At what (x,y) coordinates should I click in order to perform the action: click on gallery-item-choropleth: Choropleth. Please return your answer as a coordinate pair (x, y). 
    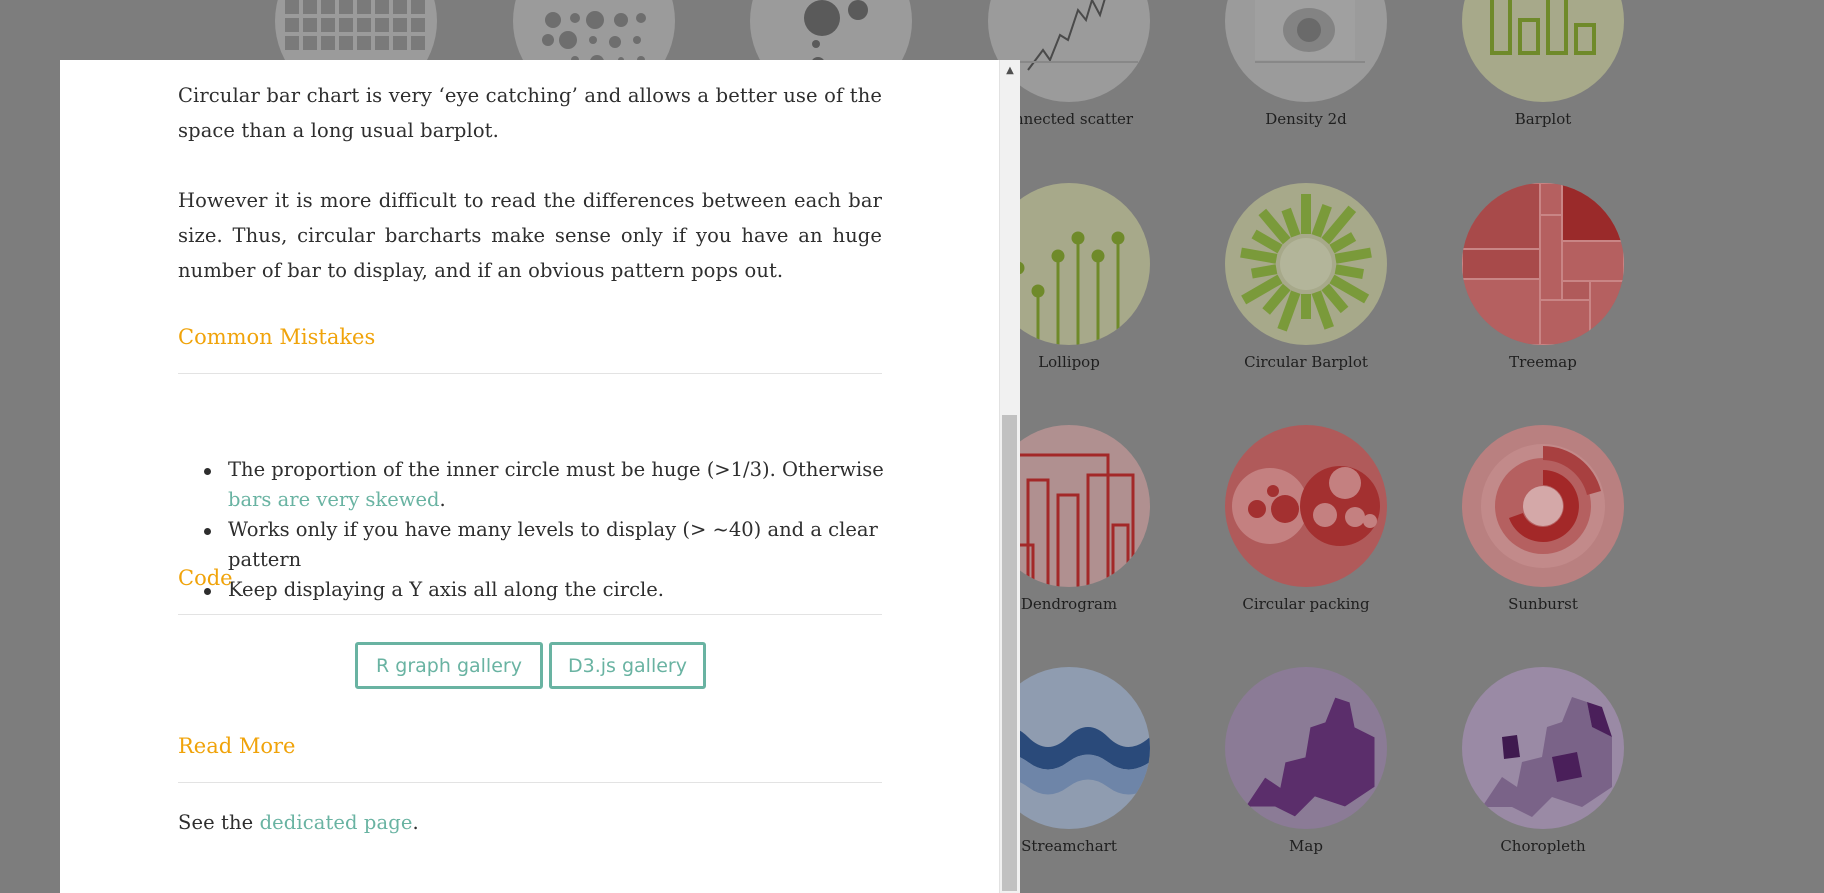
    Looking at the image, I should click on (1543, 761).